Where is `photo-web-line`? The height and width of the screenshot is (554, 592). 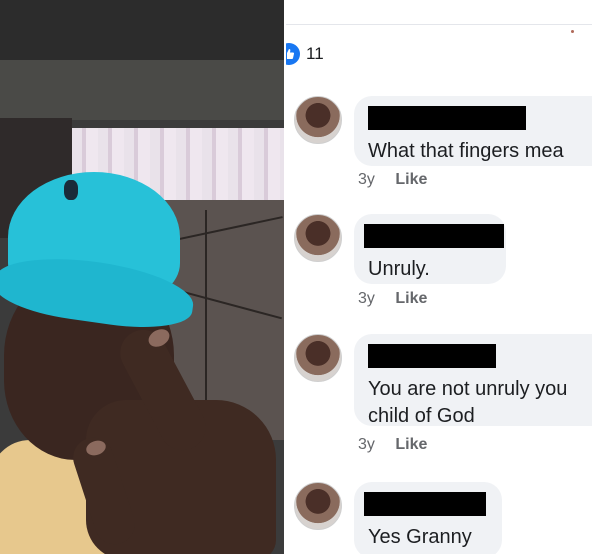
photo-web-line is located at coordinates (206, 320).